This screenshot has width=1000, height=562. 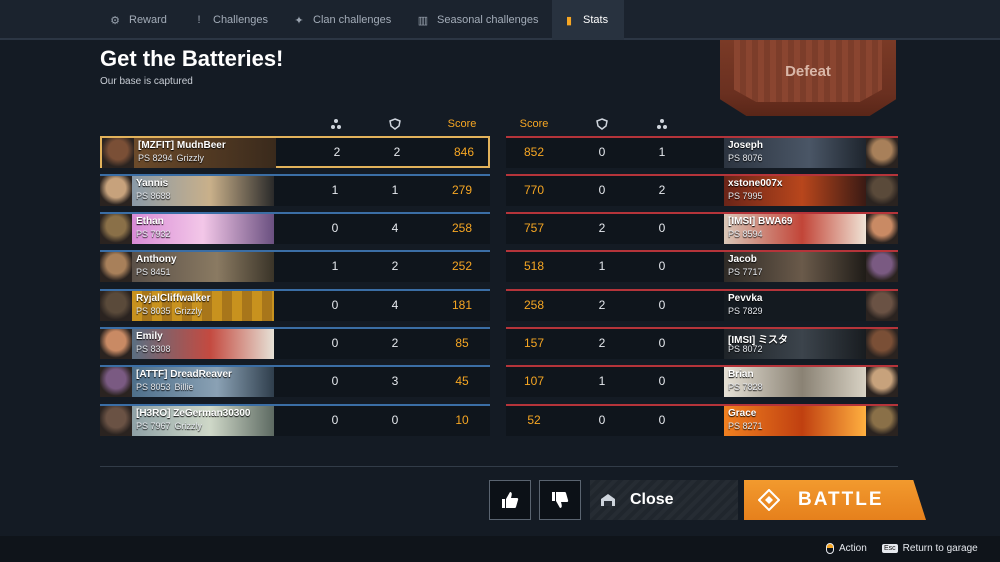 What do you see at coordinates (534, 381) in the screenshot?
I see `score-value: 107` at bounding box center [534, 381].